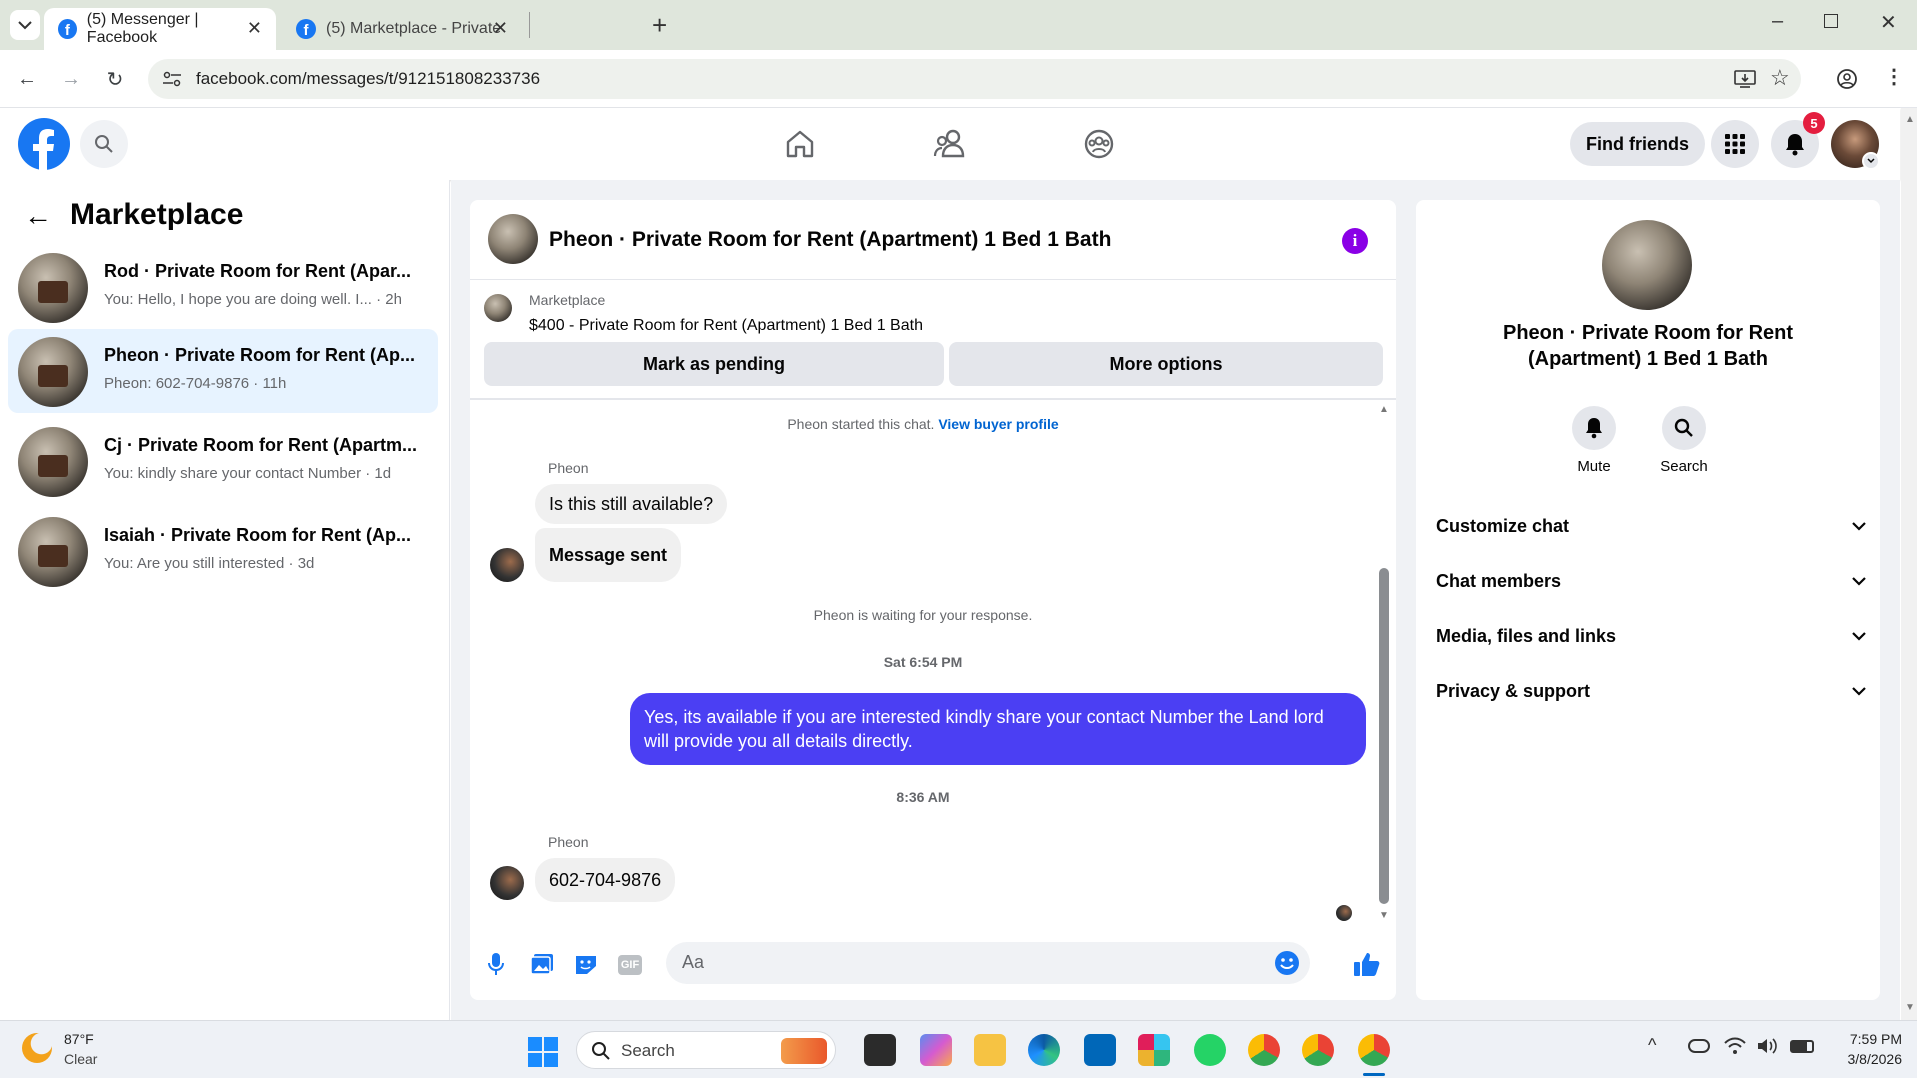  What do you see at coordinates (630, 965) in the screenshot?
I see `gif-icon: GIF` at bounding box center [630, 965].